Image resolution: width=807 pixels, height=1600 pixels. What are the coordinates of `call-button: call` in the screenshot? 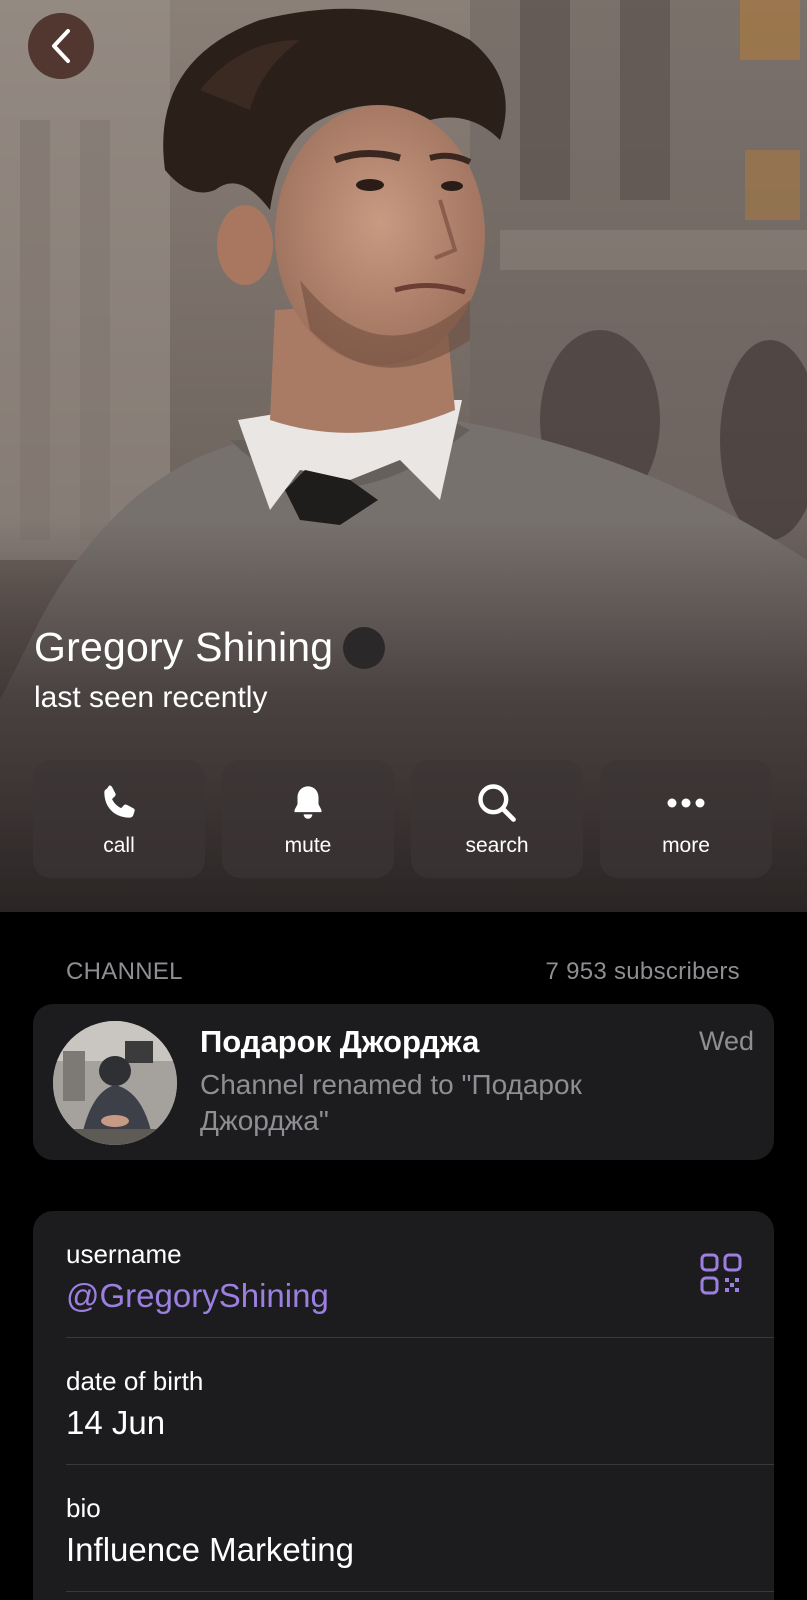 It's located at (119, 819).